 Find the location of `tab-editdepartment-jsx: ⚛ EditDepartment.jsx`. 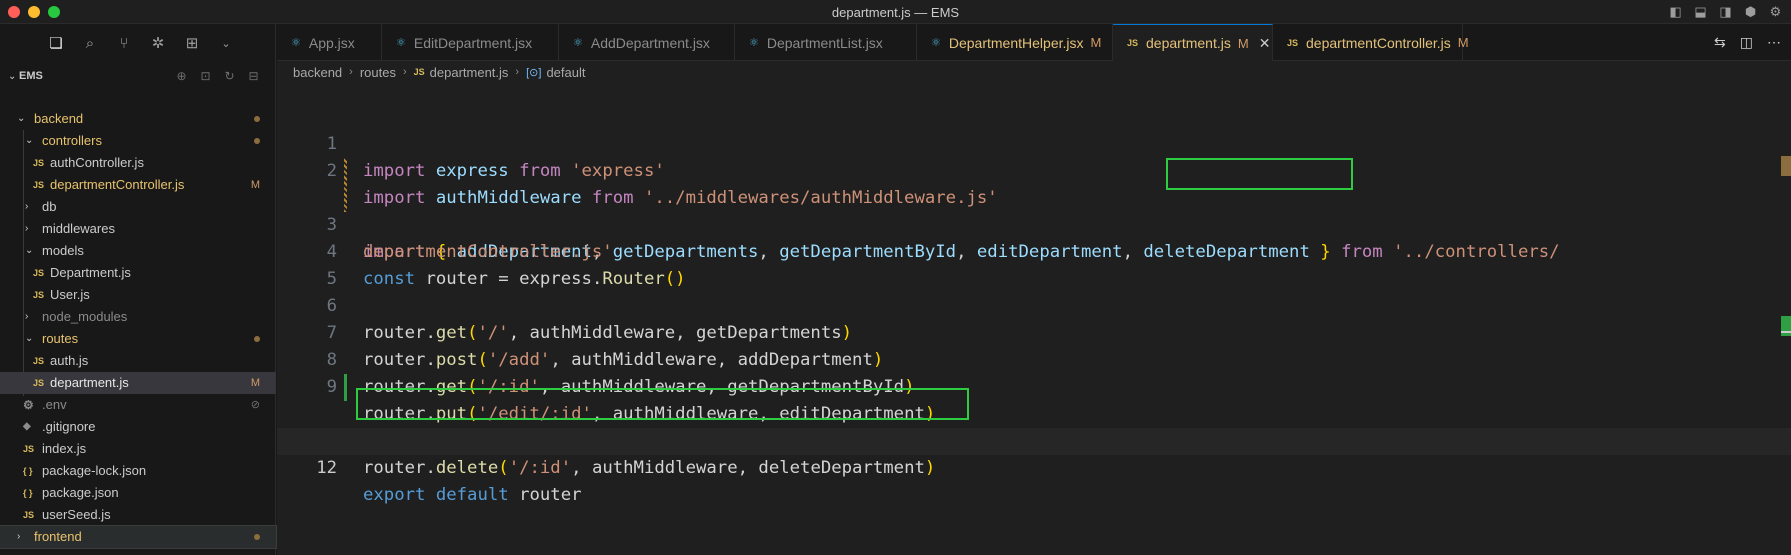

tab-editdepartment-jsx: ⚛ EditDepartment.jsx is located at coordinates (470, 42).